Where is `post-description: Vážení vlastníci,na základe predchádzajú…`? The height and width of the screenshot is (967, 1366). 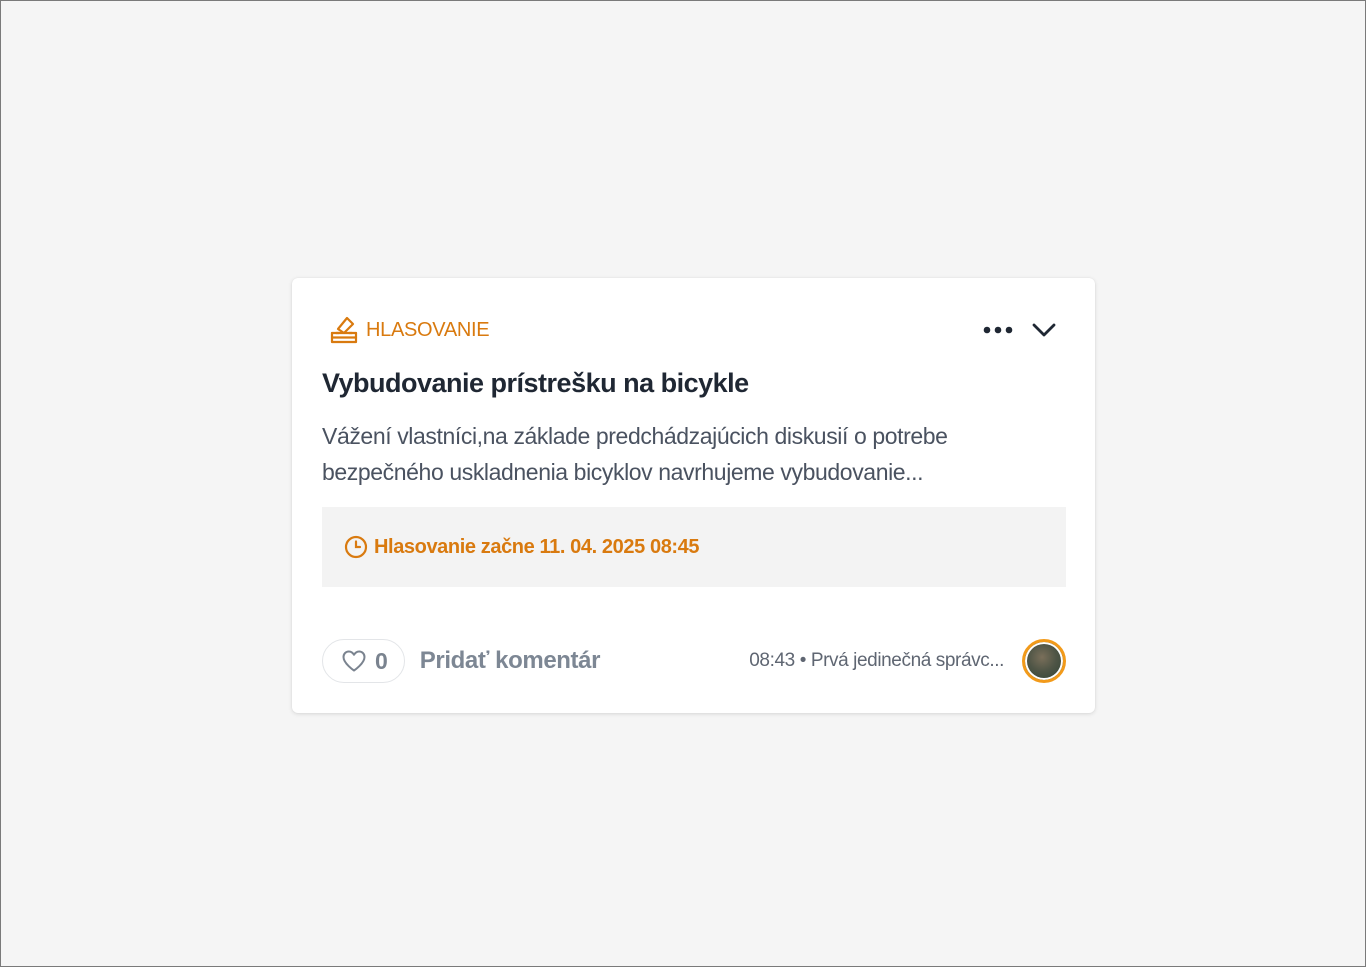 post-description: Vážení vlastníci,na základe predchádzajú… is located at coordinates (635, 454).